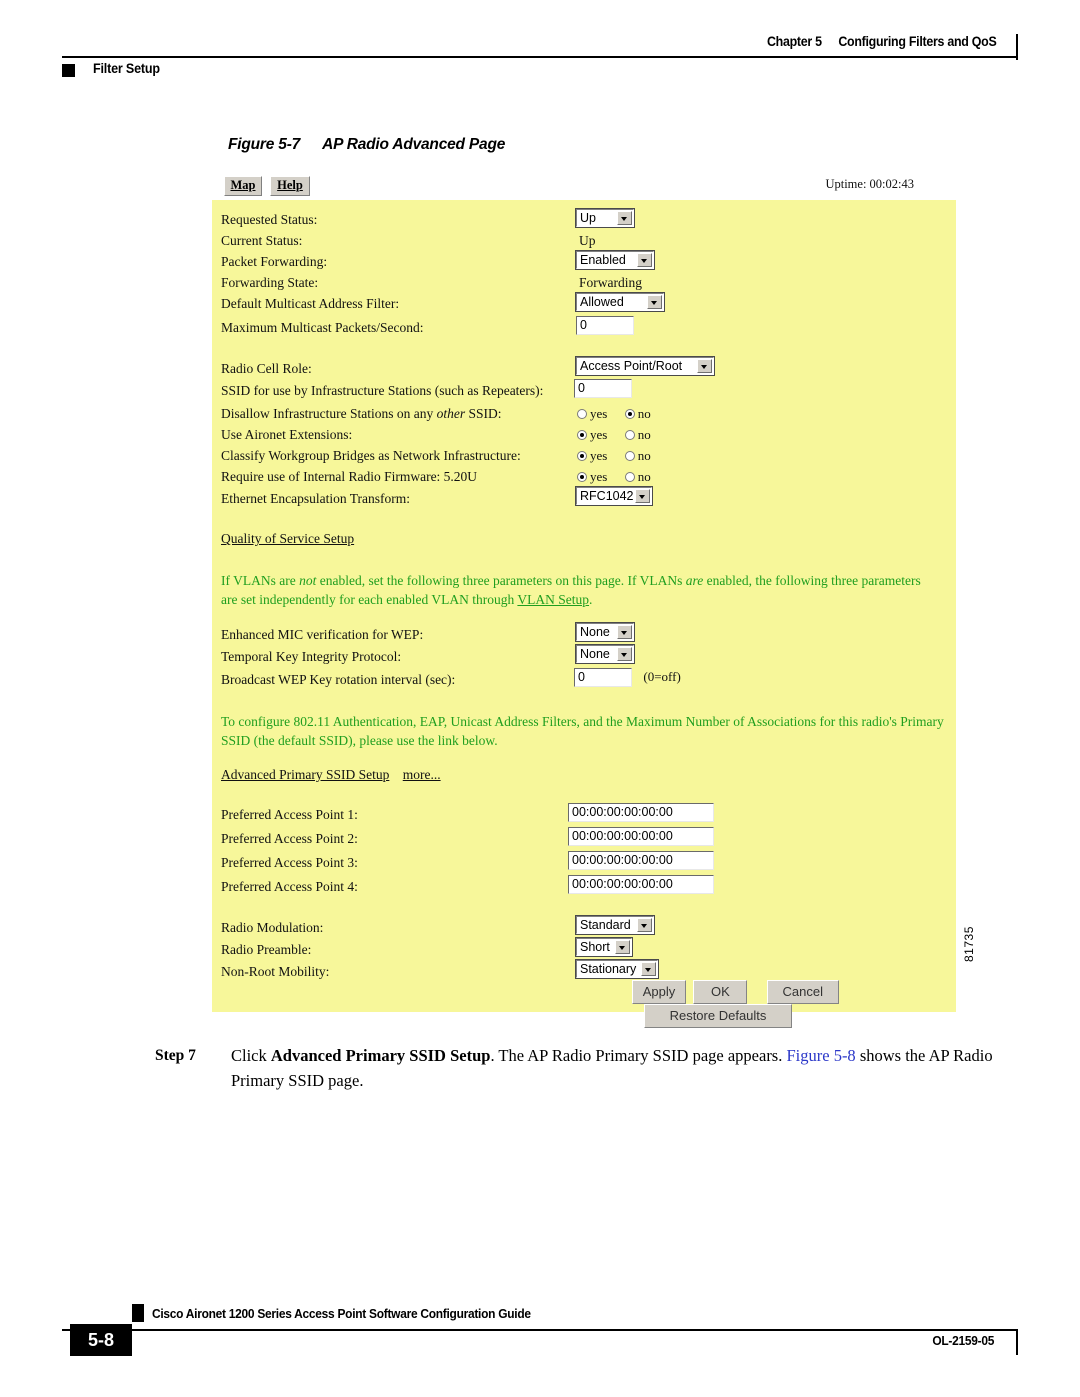 The width and height of the screenshot is (1080, 1397). I want to click on requested-status-select: Up, so click(605, 218).